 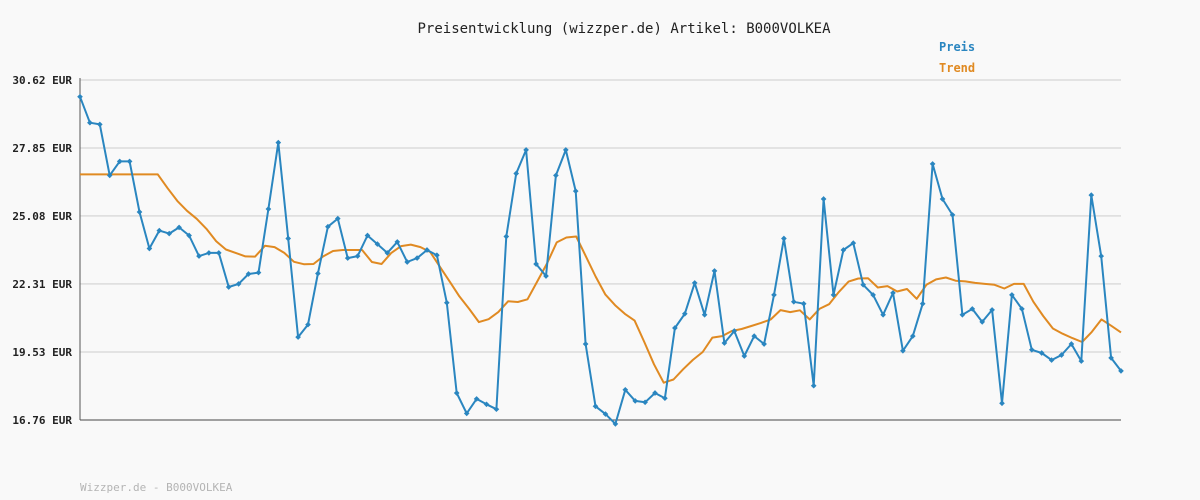 I want to click on y-tick-label: 25.08 EUR, so click(x=42, y=216).